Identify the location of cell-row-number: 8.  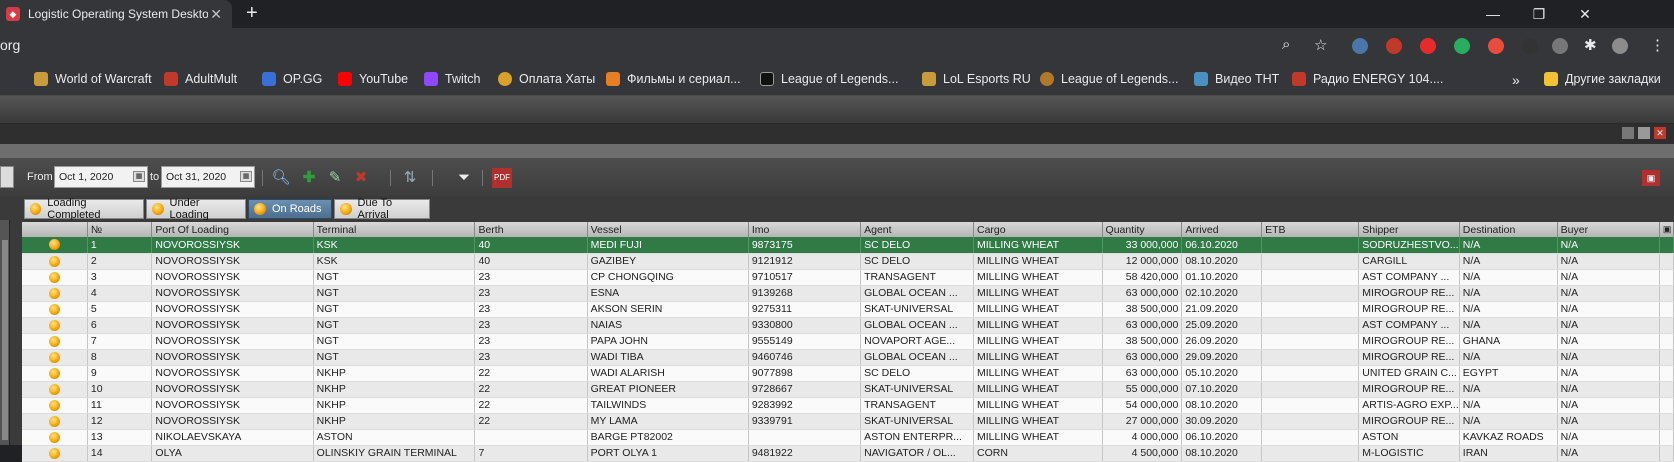
(120, 357).